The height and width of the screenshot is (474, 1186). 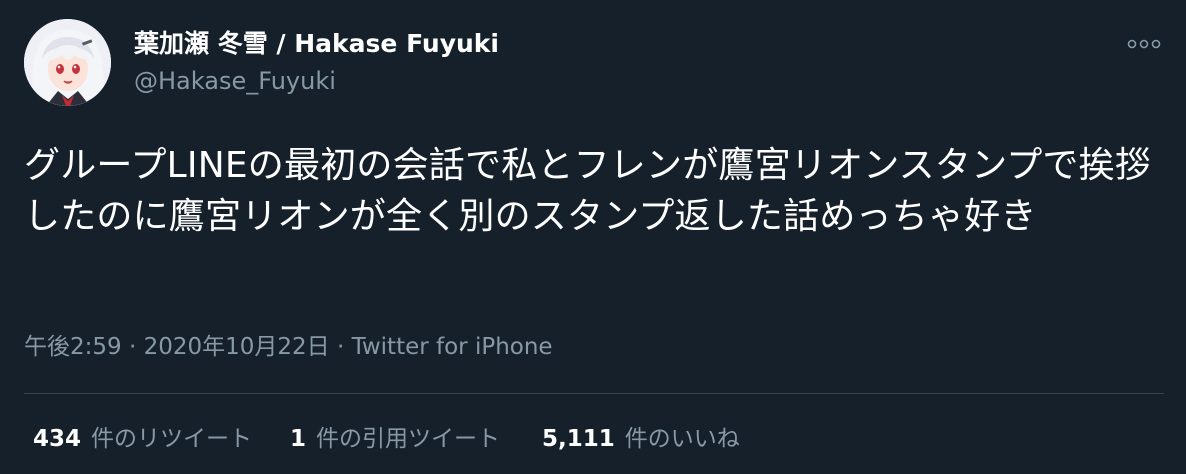 I want to click on tweet-stats: 434 件のリツイート 1 件の引用ツイート 5,111 件のいいね, so click(x=386, y=439).